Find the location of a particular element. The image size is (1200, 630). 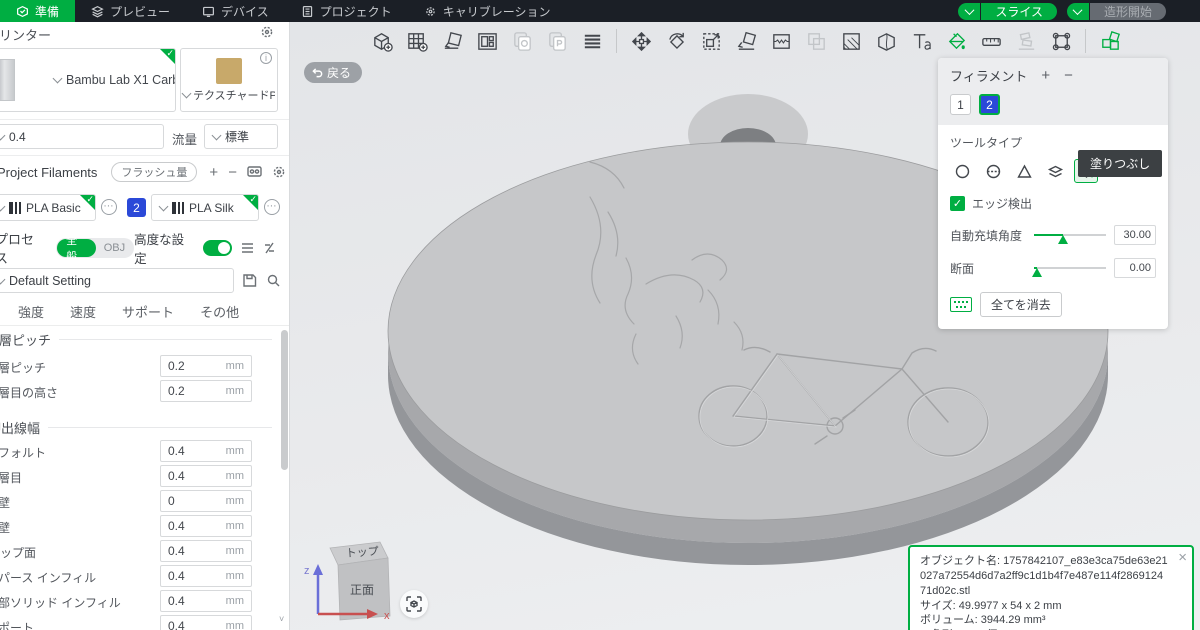

nozzle-select: 0.4 is located at coordinates (82, 136).